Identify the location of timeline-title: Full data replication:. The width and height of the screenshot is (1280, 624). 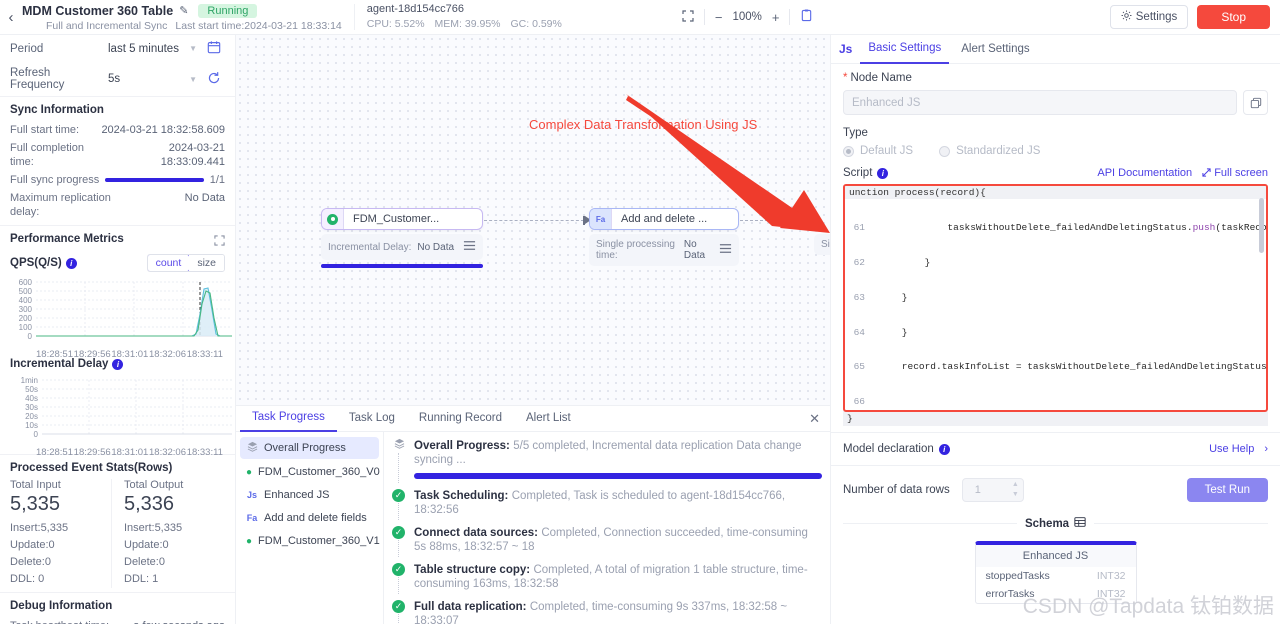
(470, 607).